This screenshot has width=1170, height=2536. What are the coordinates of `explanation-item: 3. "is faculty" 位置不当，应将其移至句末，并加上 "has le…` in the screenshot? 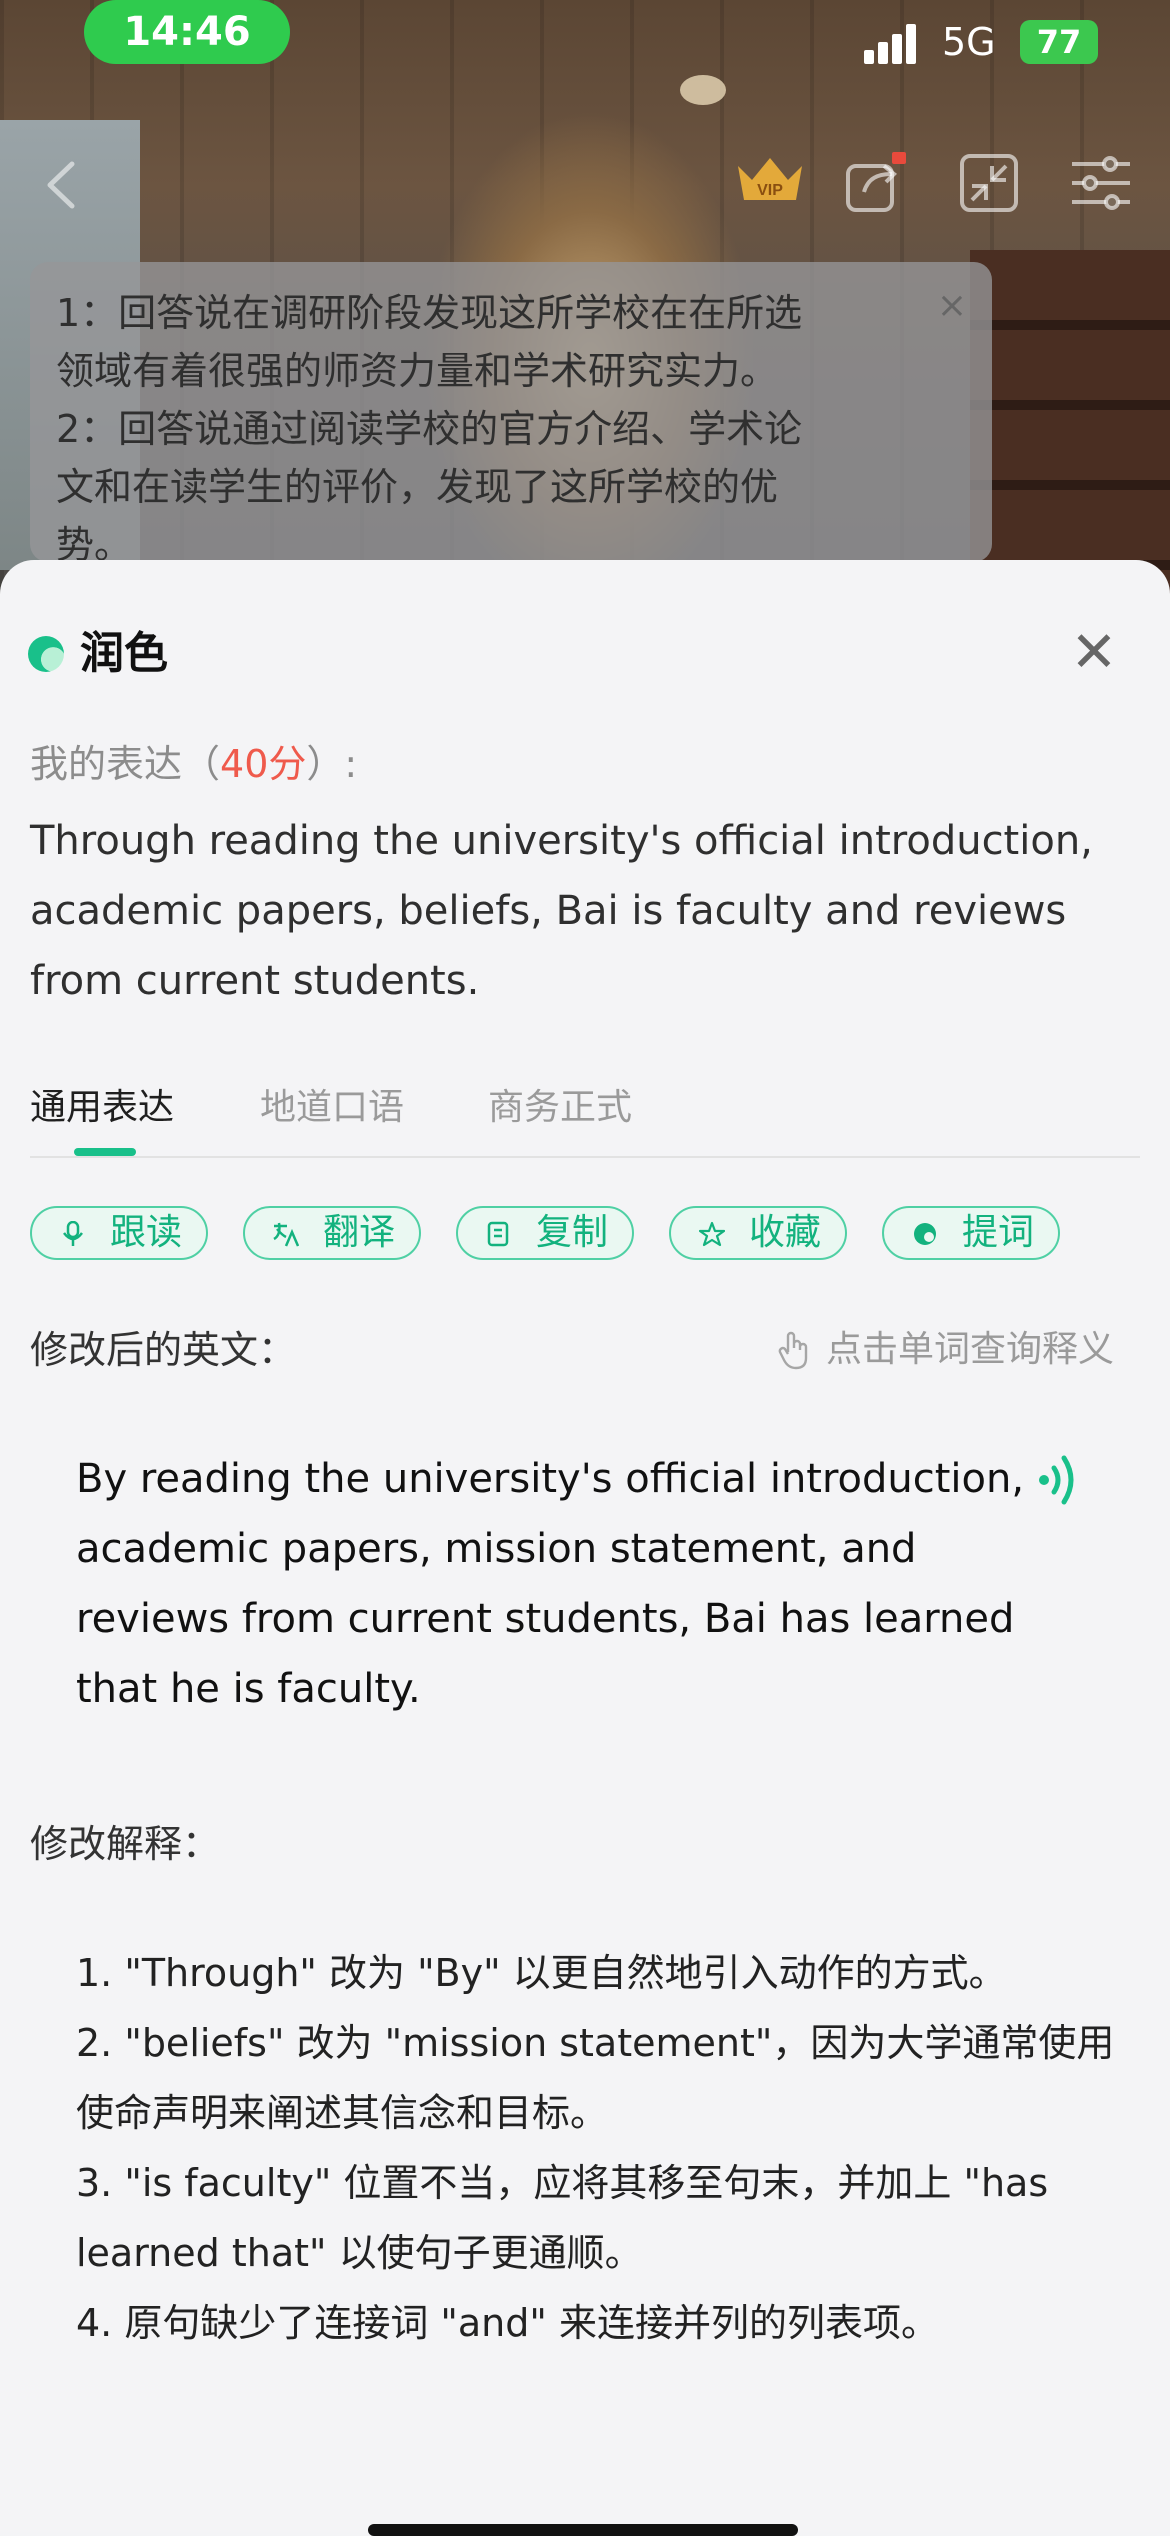 It's located at (562, 2218).